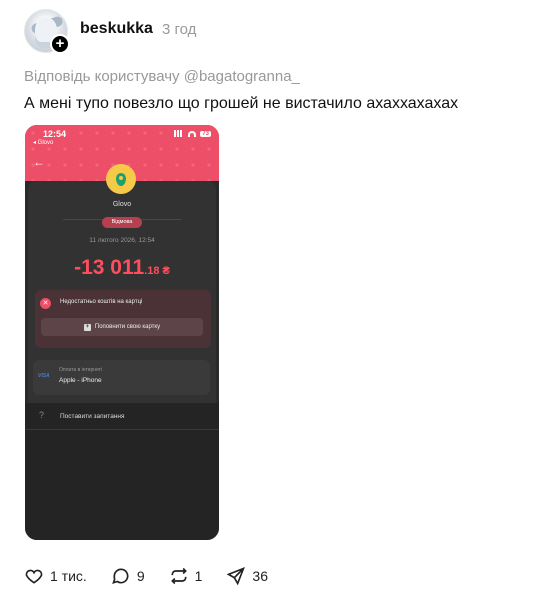  I want to click on comment-icon, so click(120, 576).